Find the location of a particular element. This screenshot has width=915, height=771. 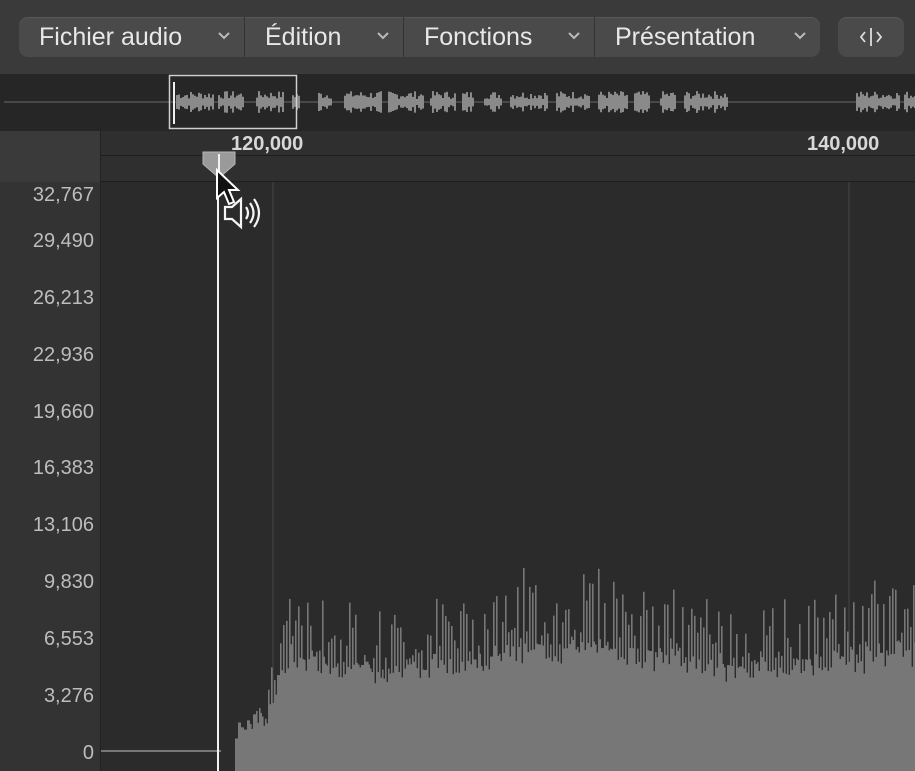

overview-waveform-graphic is located at coordinates (459, 102).